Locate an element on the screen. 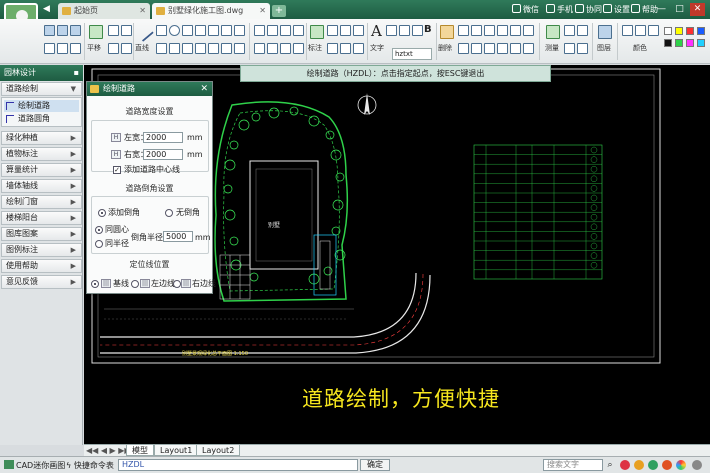 This screenshot has width=710, height=473. dimension-label: 标注 is located at coordinates (315, 48).